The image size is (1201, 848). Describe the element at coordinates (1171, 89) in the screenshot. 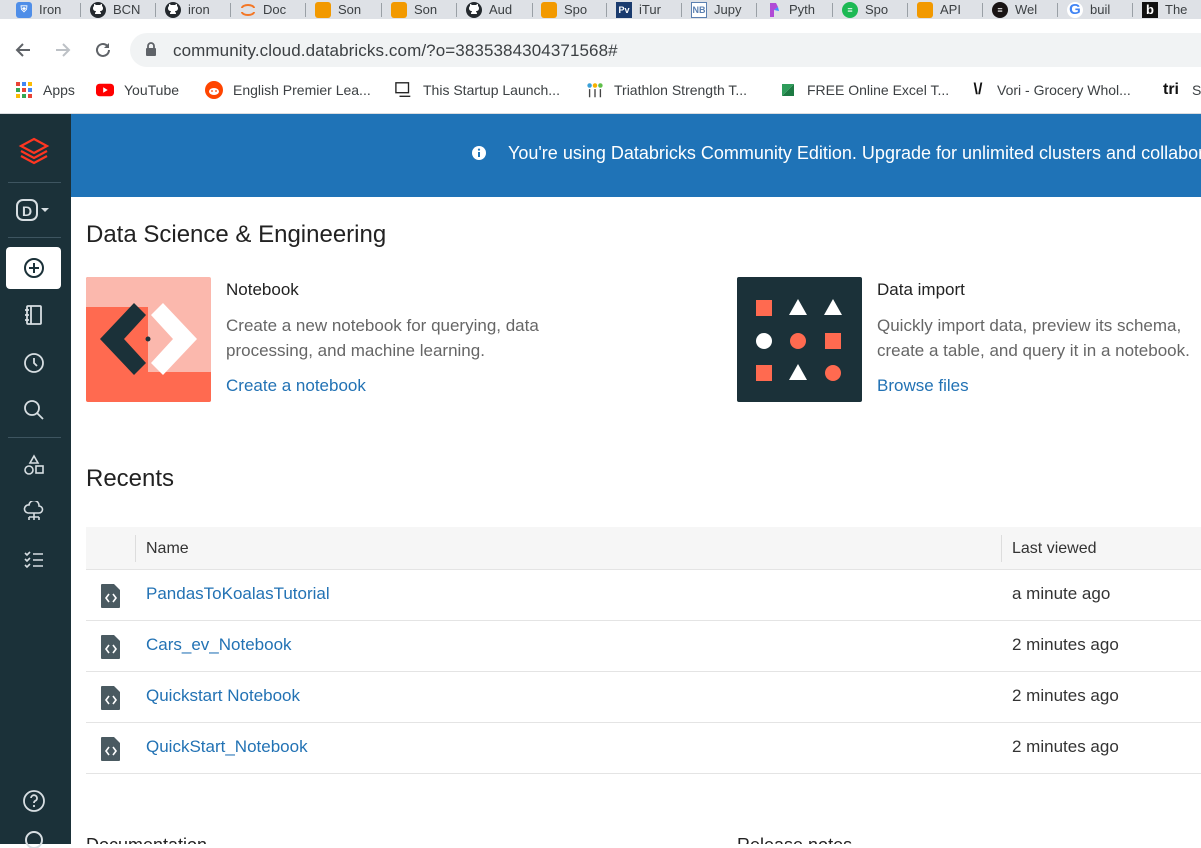

I see `tri-icon: tri` at that location.